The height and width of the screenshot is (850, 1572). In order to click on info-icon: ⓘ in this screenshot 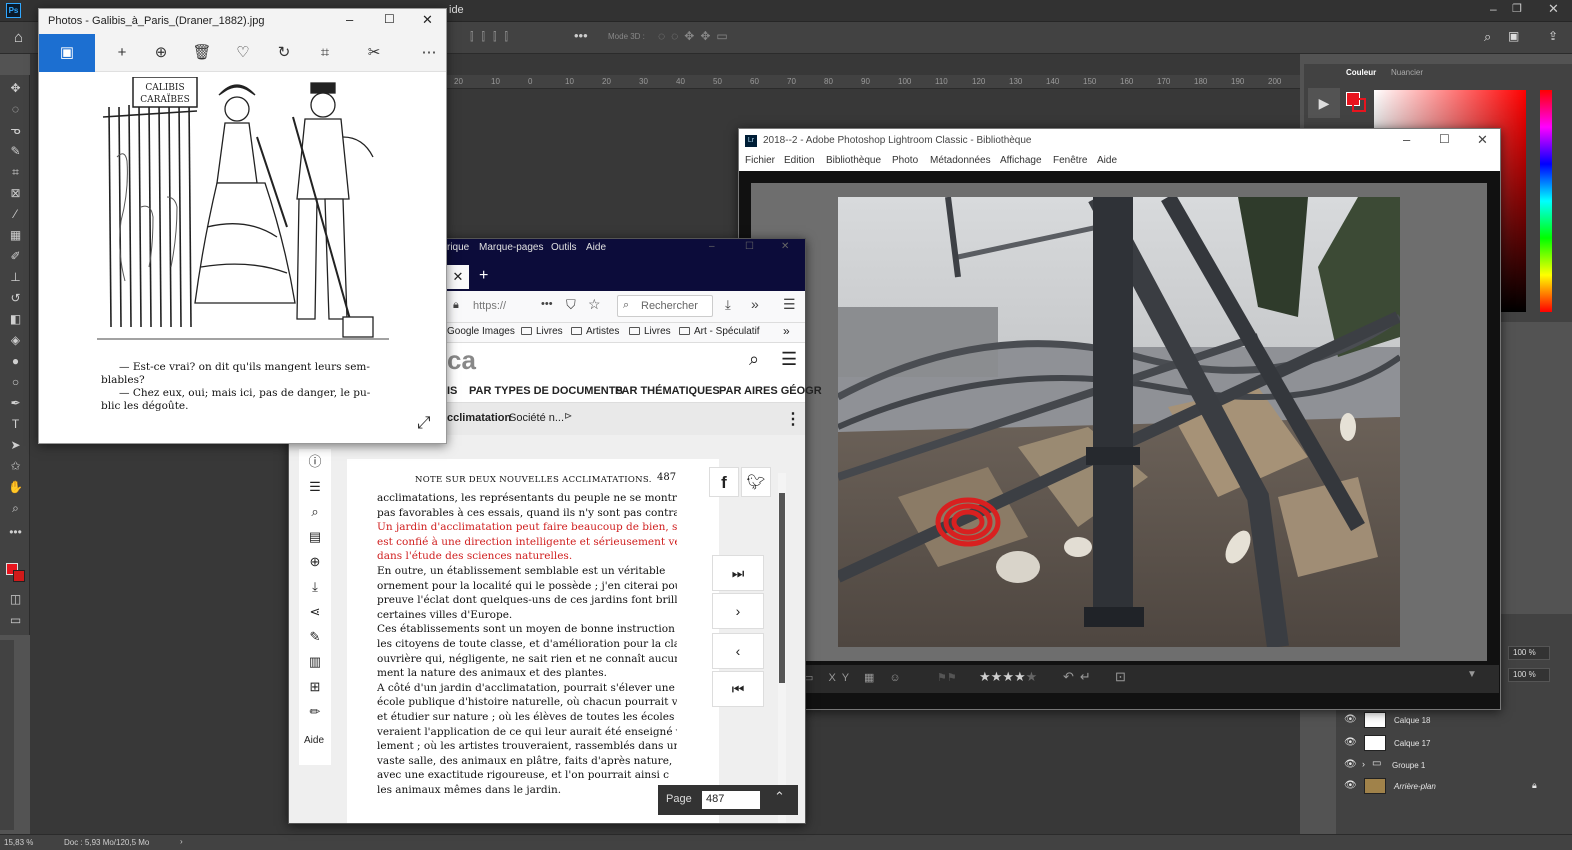, I will do `click(315, 462)`.